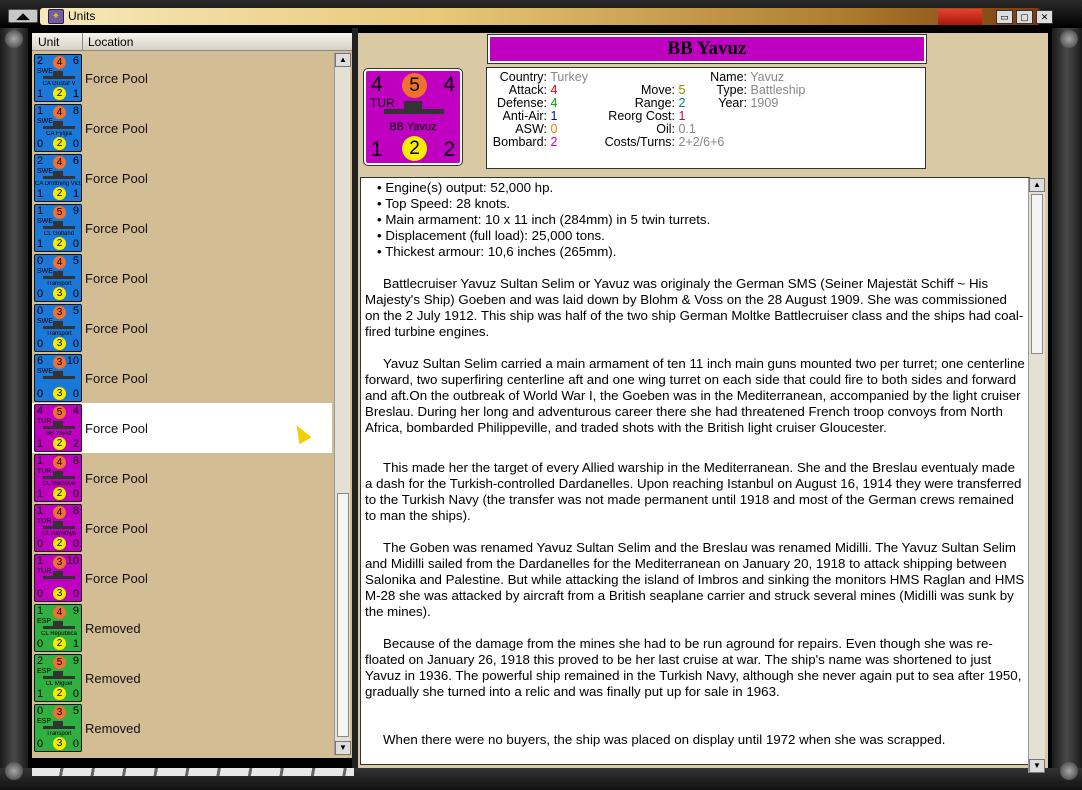 This screenshot has height=790, width=1082. I want to click on unit-row: 1 3 10 TUR 0 3 0 Force Pool, so click(182, 578).